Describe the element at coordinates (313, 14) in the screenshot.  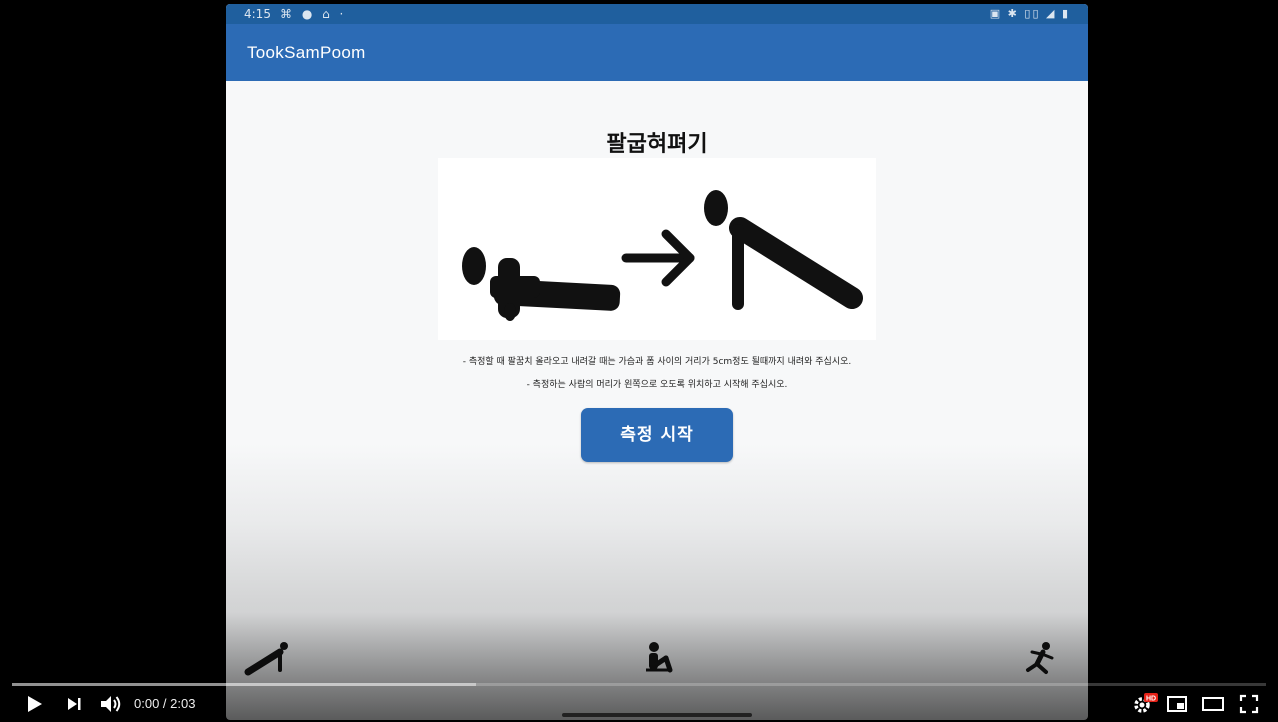
I see `notification-icons: ⌘ ● ⌂ ·` at that location.